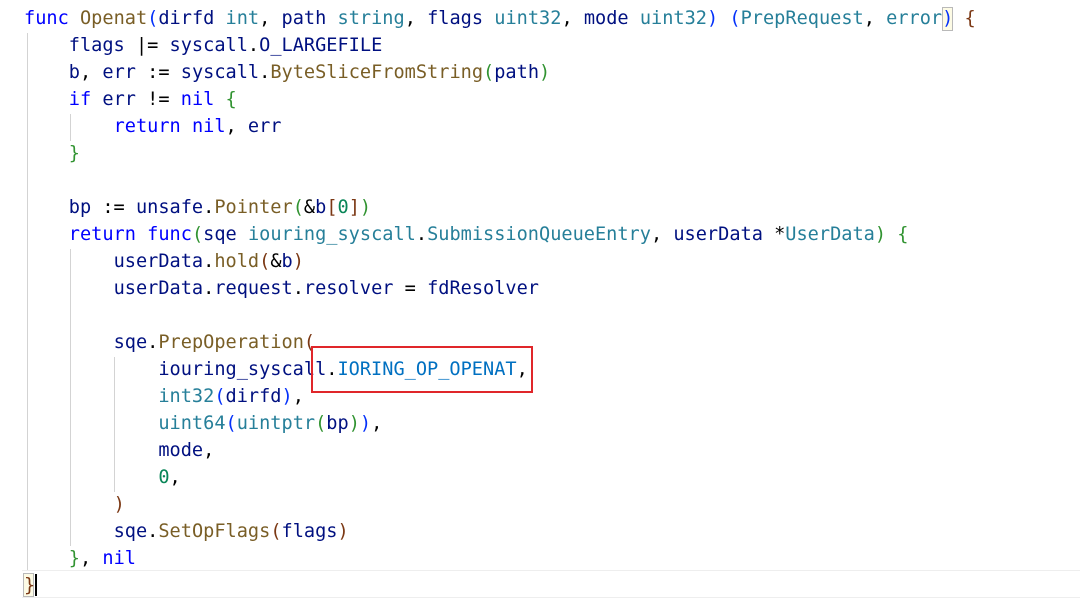 This screenshot has width=1080, height=603. I want to click on code-line: sqe.SetOpFlags(flags), so click(186, 531).